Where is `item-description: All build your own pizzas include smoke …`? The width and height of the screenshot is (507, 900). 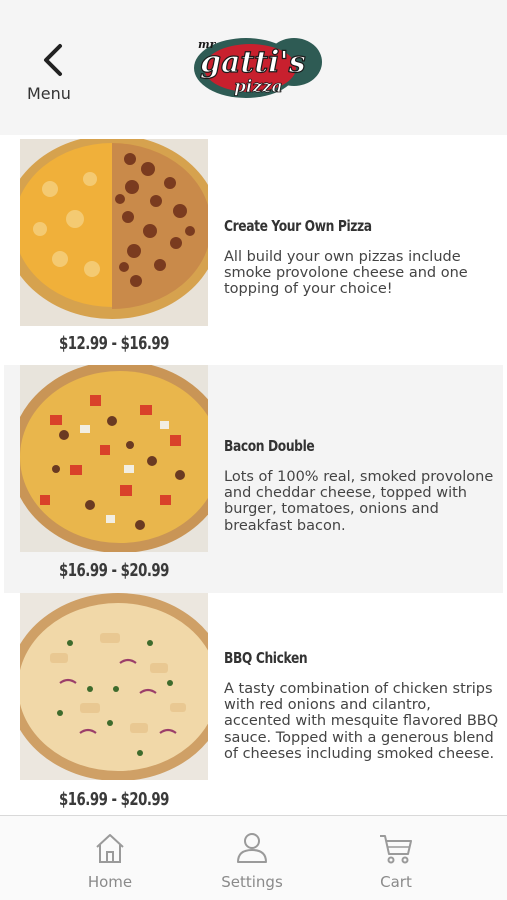 item-description: All build your own pizzas include smoke … is located at coordinates (346, 273).